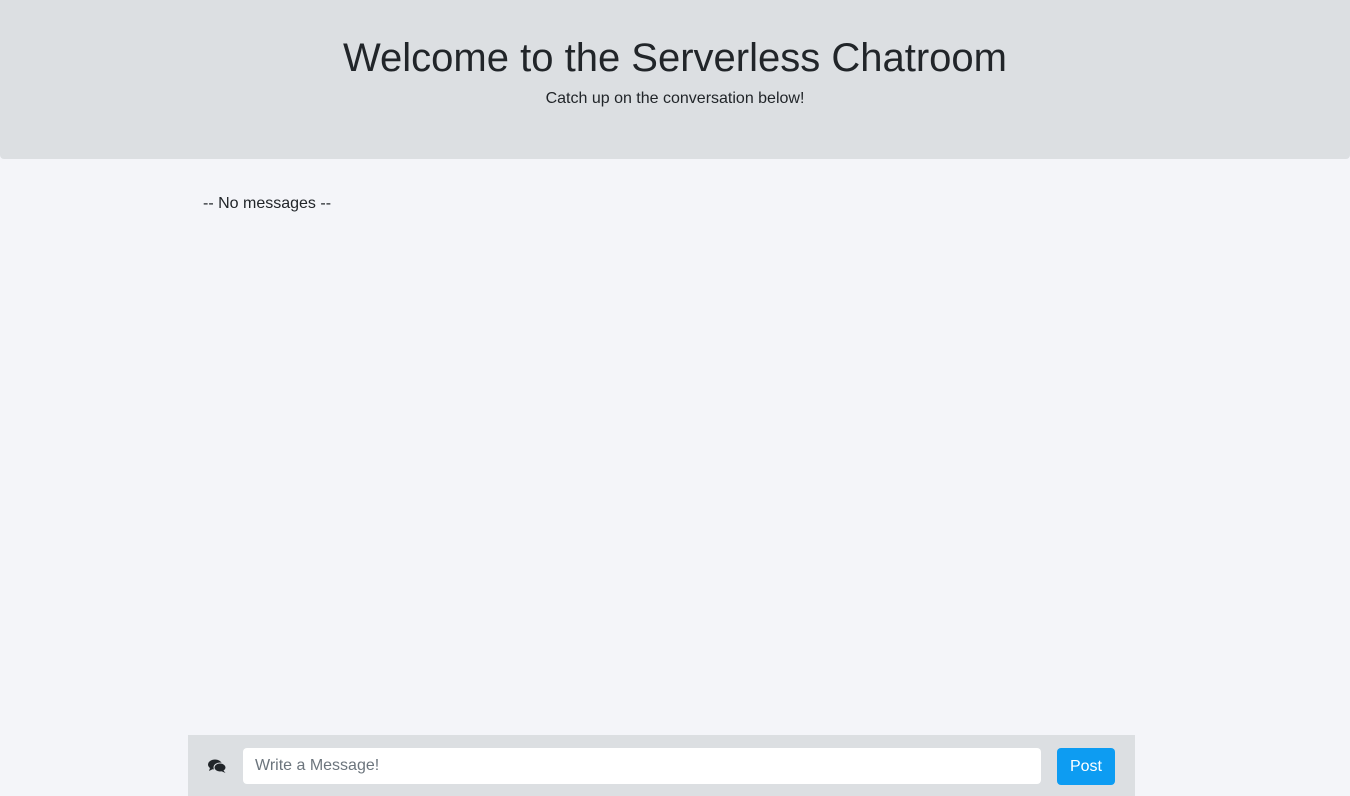 This screenshot has width=1350, height=796. What do you see at coordinates (1086, 766) in the screenshot?
I see `post-button: Post` at bounding box center [1086, 766].